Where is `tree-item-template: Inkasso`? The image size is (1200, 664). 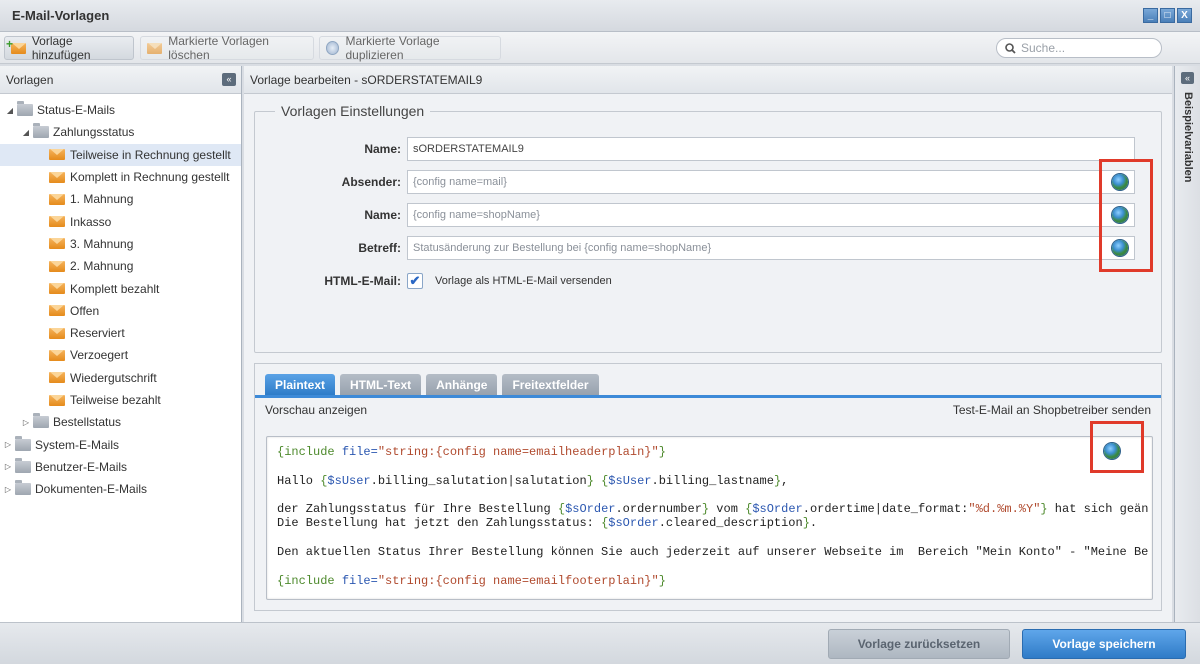
tree-item-template: Inkasso is located at coordinates (120, 221).